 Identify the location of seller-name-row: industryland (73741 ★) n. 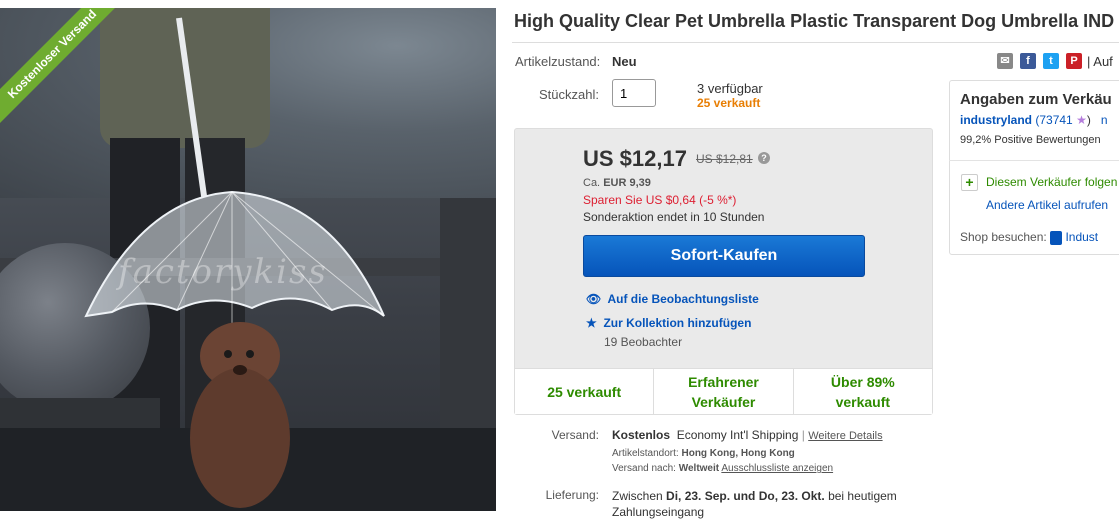
(1034, 120).